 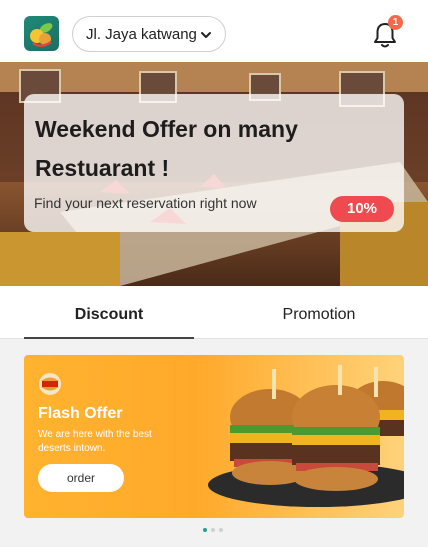 I want to click on order-button: order, so click(x=81, y=478).